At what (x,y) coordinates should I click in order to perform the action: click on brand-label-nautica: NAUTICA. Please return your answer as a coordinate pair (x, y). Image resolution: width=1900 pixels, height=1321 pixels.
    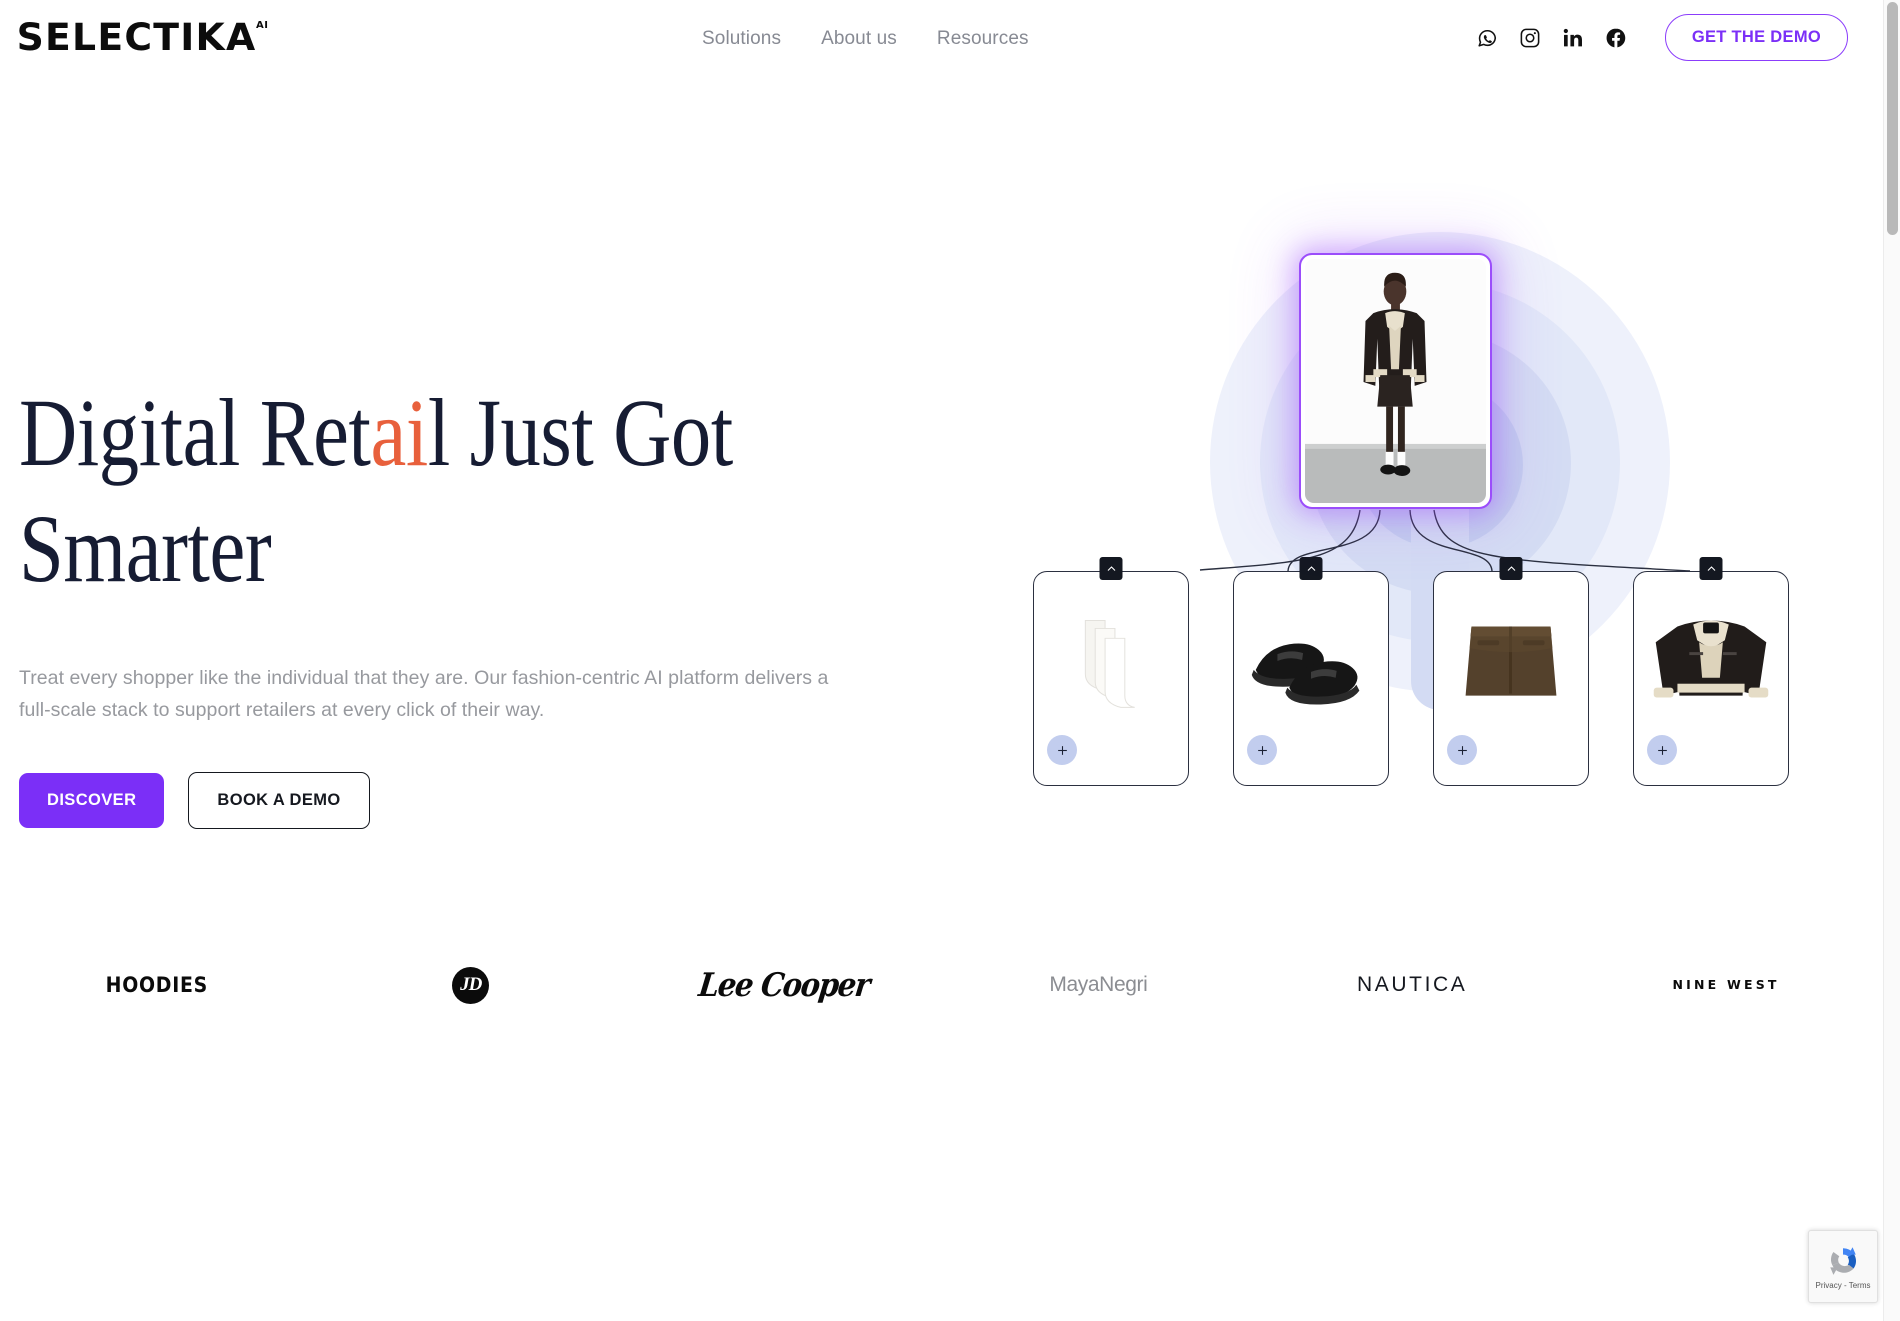
    Looking at the image, I should click on (1412, 984).